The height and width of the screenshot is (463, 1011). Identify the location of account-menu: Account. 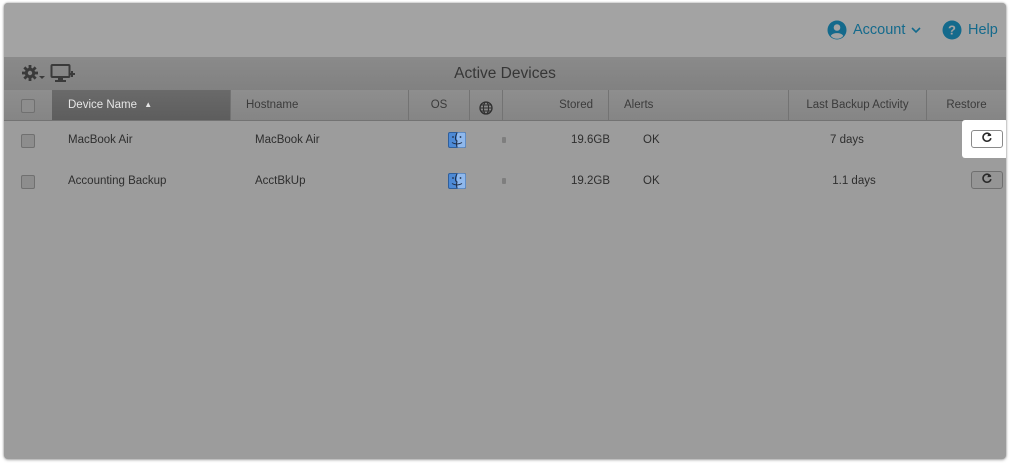
(874, 30).